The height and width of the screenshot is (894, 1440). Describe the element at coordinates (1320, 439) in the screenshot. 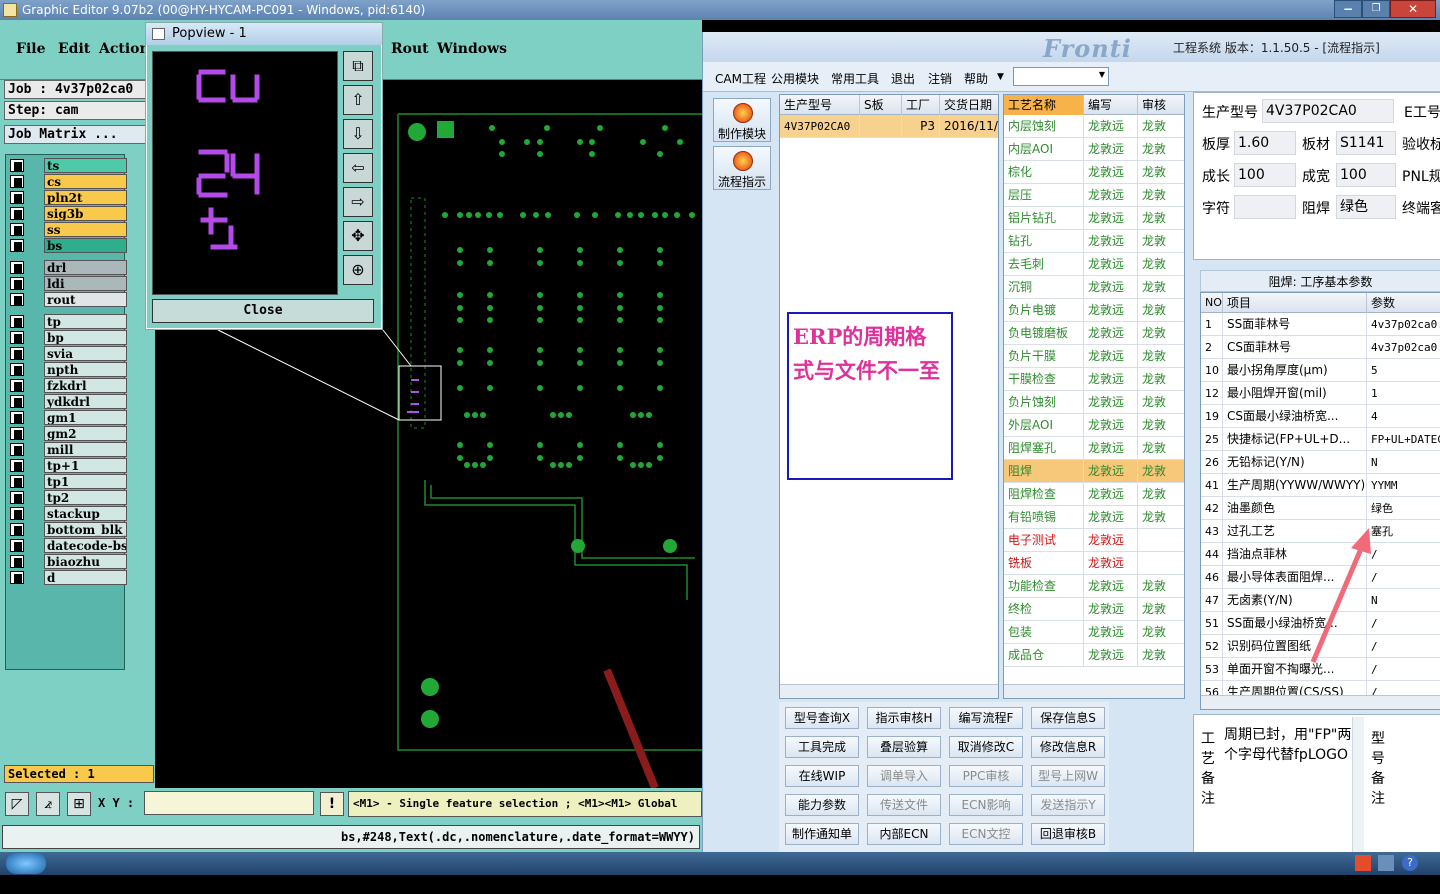

I see `table-row: 25 快捷标记(FP+UL+D... FP+UL+DATEC` at that location.